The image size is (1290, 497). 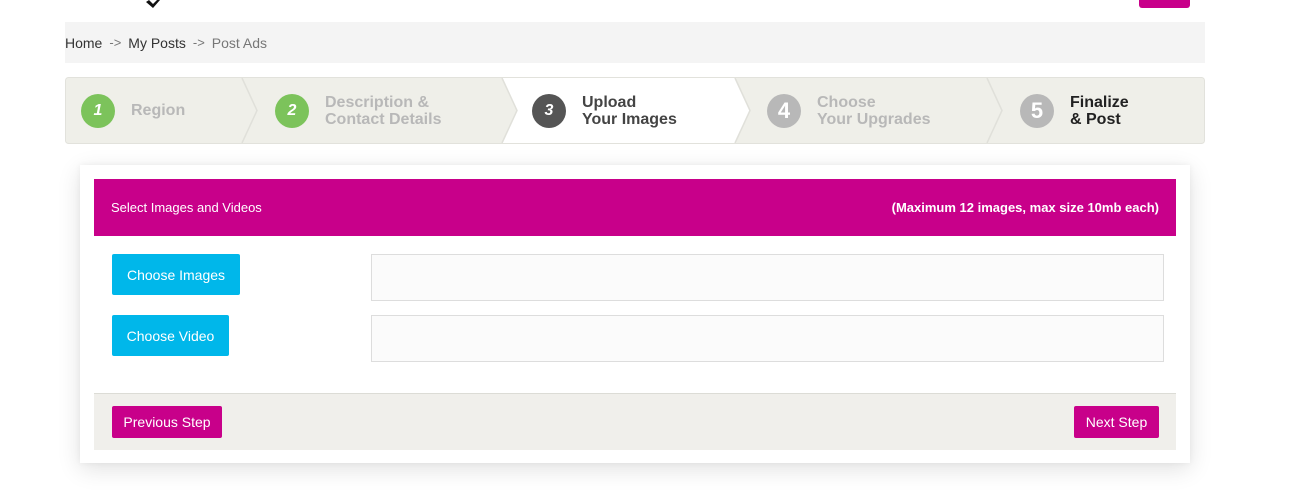 What do you see at coordinates (767, 277) in the screenshot?
I see `images-file-list` at bounding box center [767, 277].